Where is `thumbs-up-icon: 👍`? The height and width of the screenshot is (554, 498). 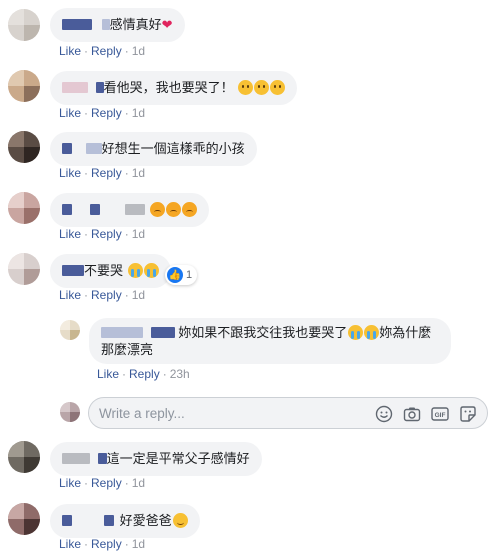 thumbs-up-icon: 👍 is located at coordinates (175, 275).